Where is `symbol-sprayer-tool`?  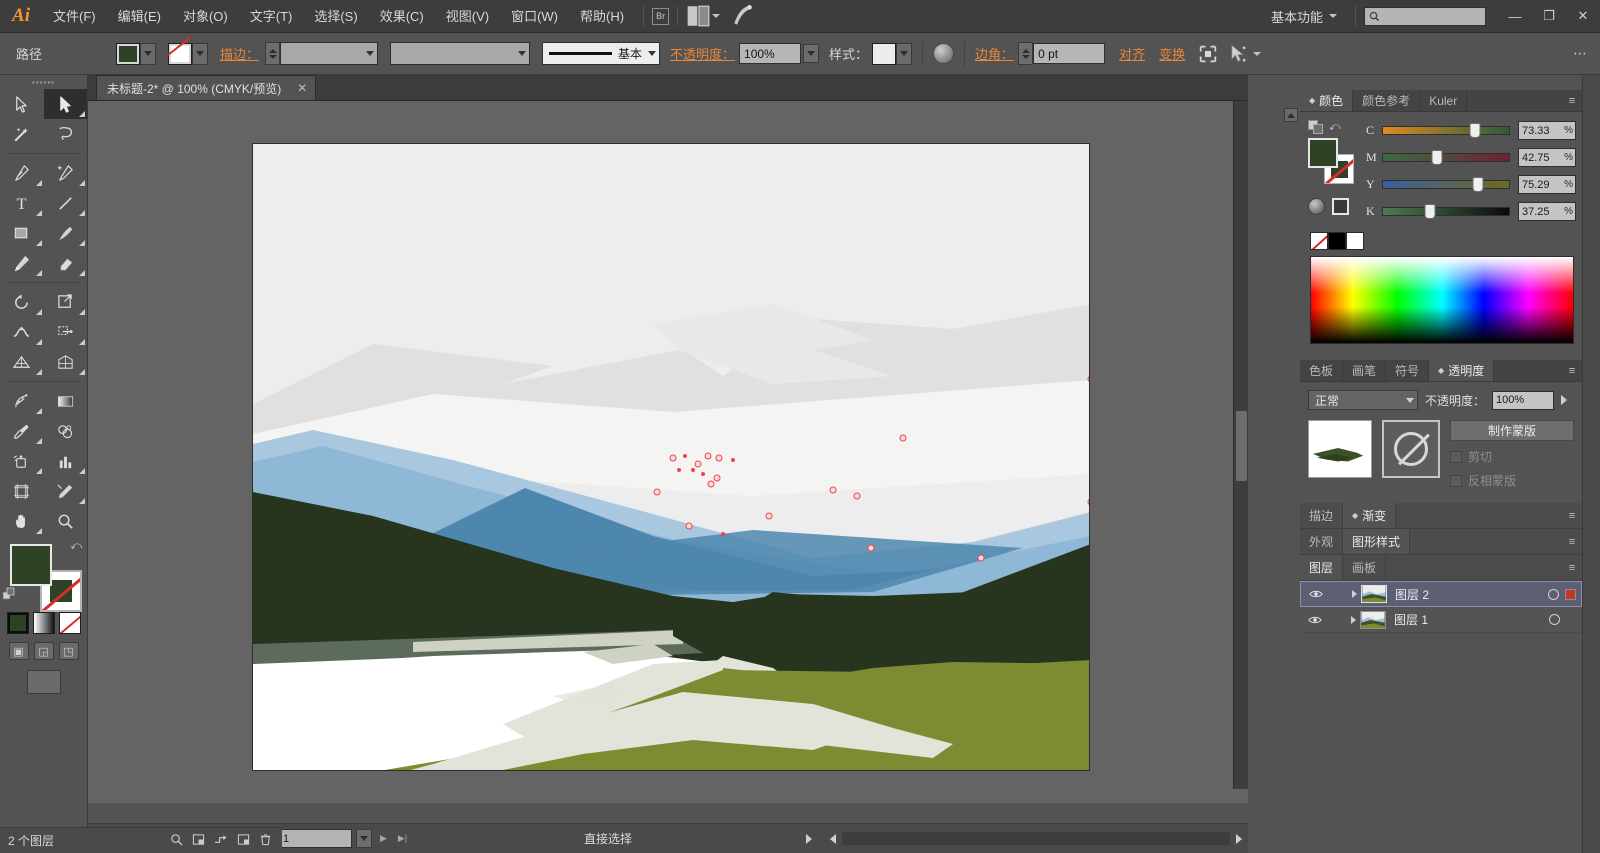 symbol-sprayer-tool is located at coordinates (22, 401).